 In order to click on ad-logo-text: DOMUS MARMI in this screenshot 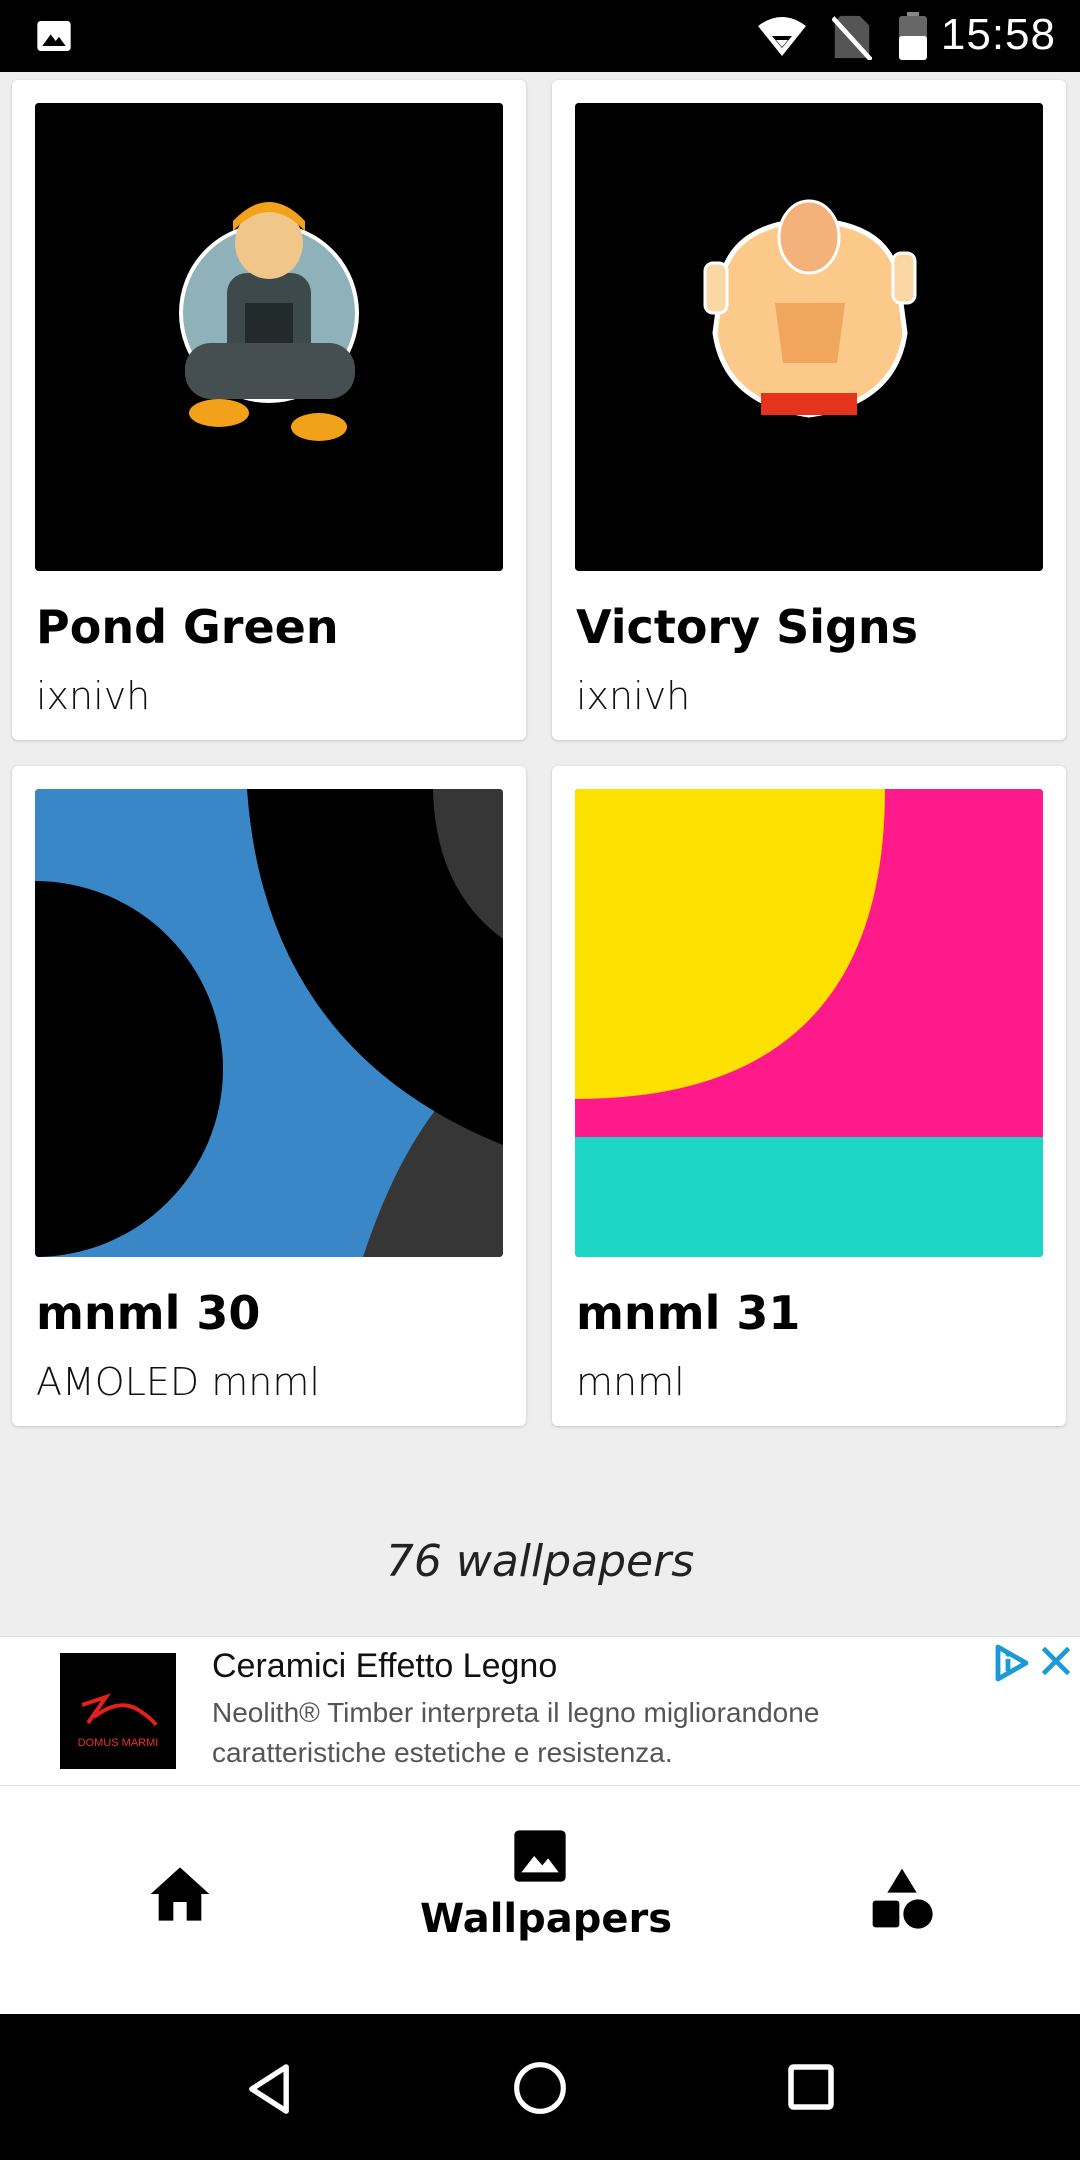, I will do `click(118, 1743)`.